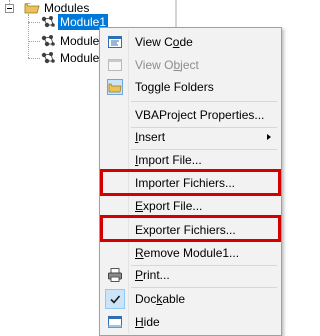 This screenshot has width=320, height=336. I want to click on view-object-icon, so click(115, 65).